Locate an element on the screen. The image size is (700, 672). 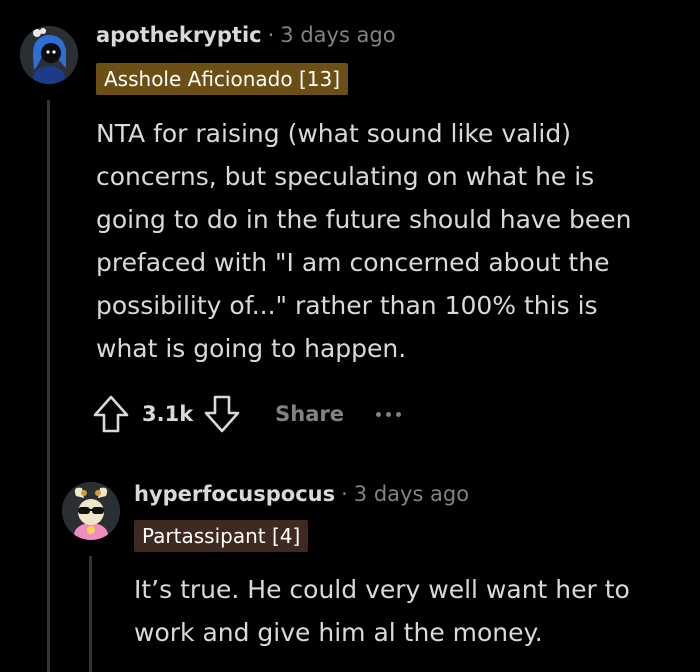
more-dots-icon is located at coordinates (389, 414).